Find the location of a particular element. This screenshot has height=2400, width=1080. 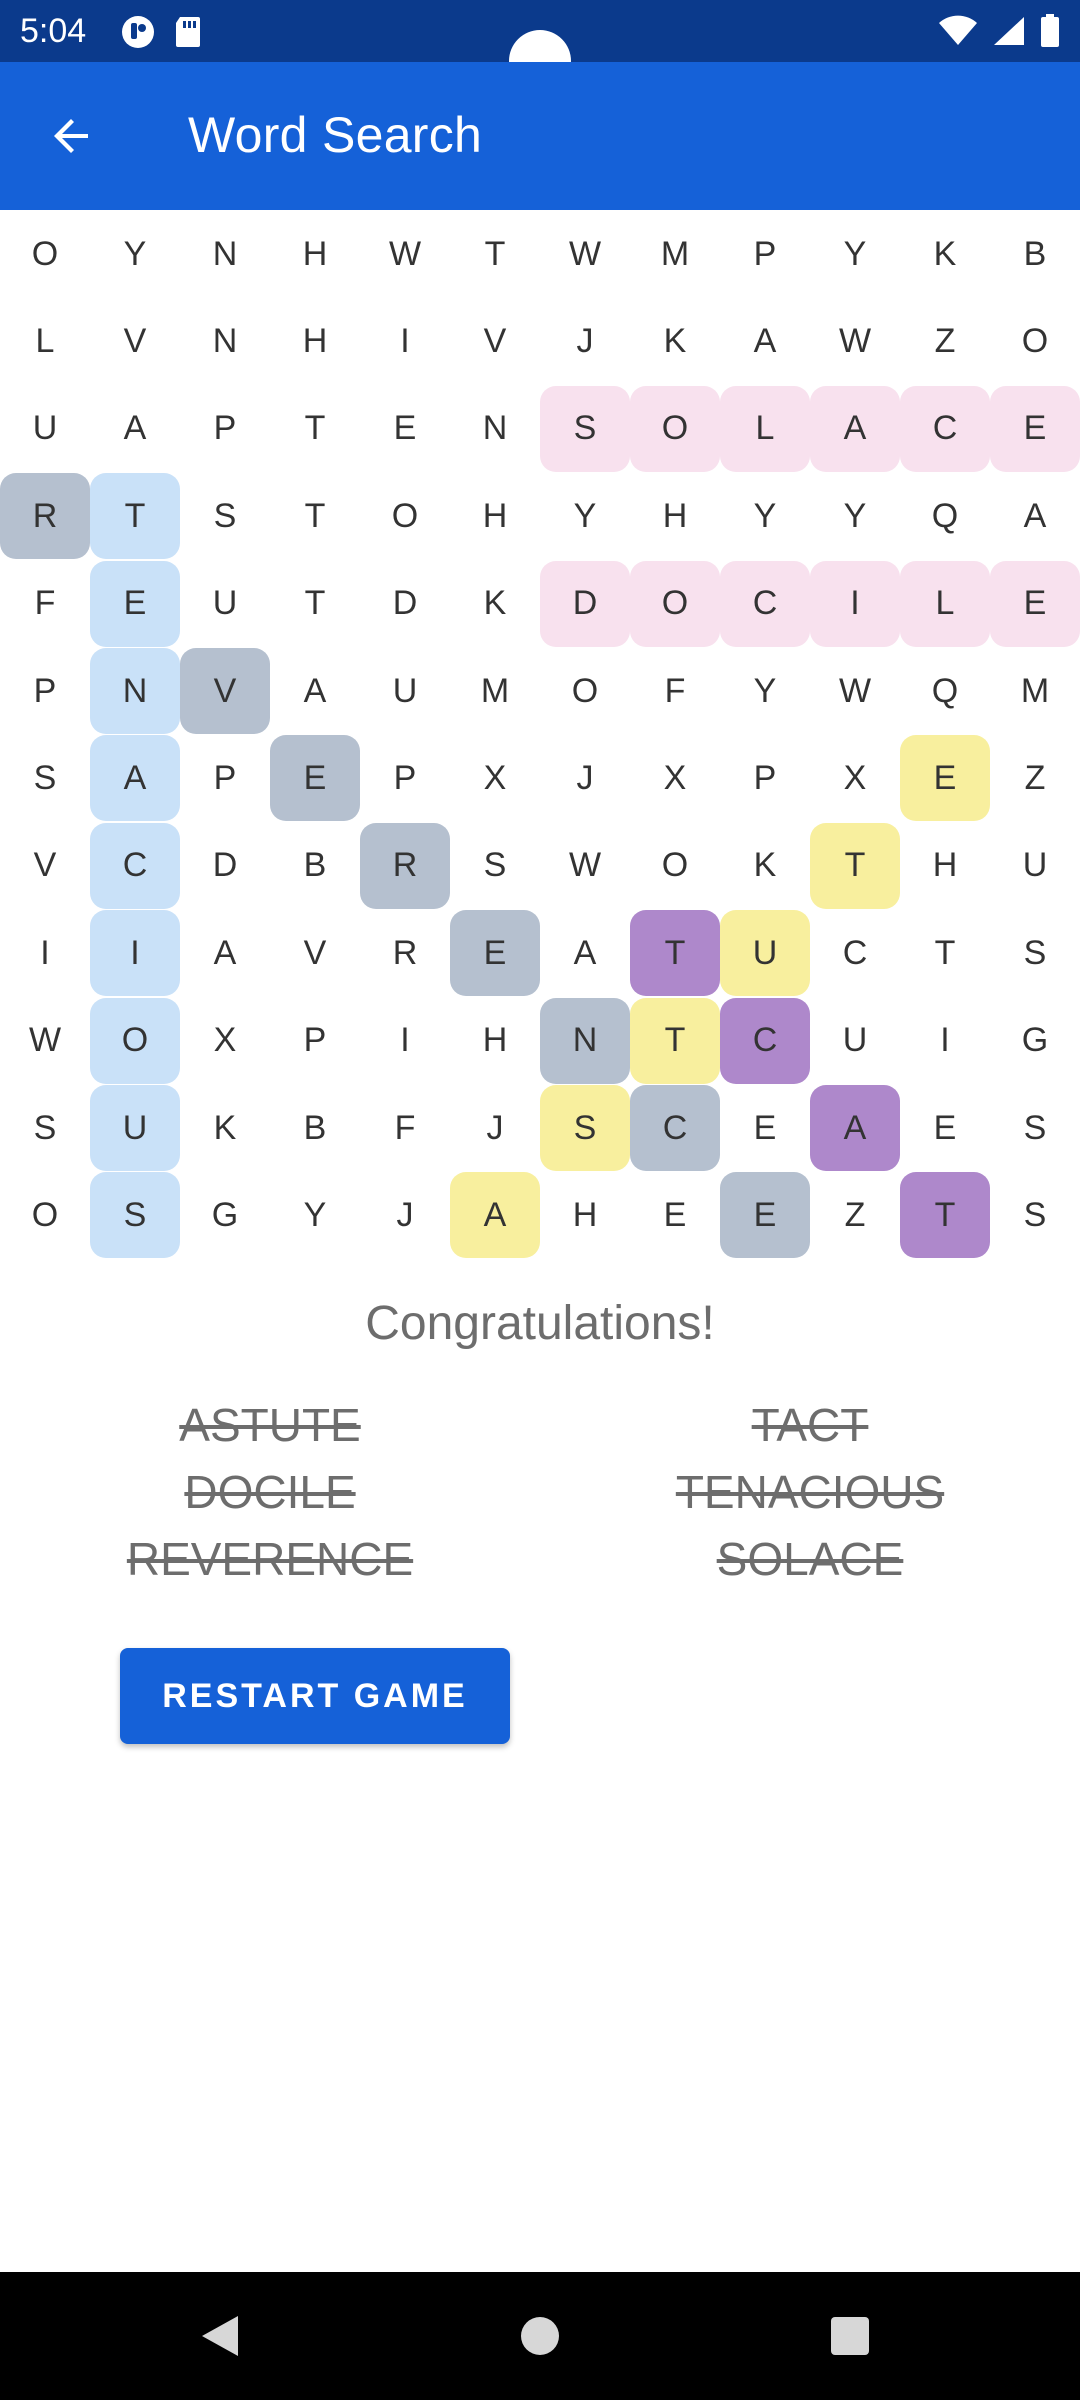

nav-recents-icon is located at coordinates (850, 2336).